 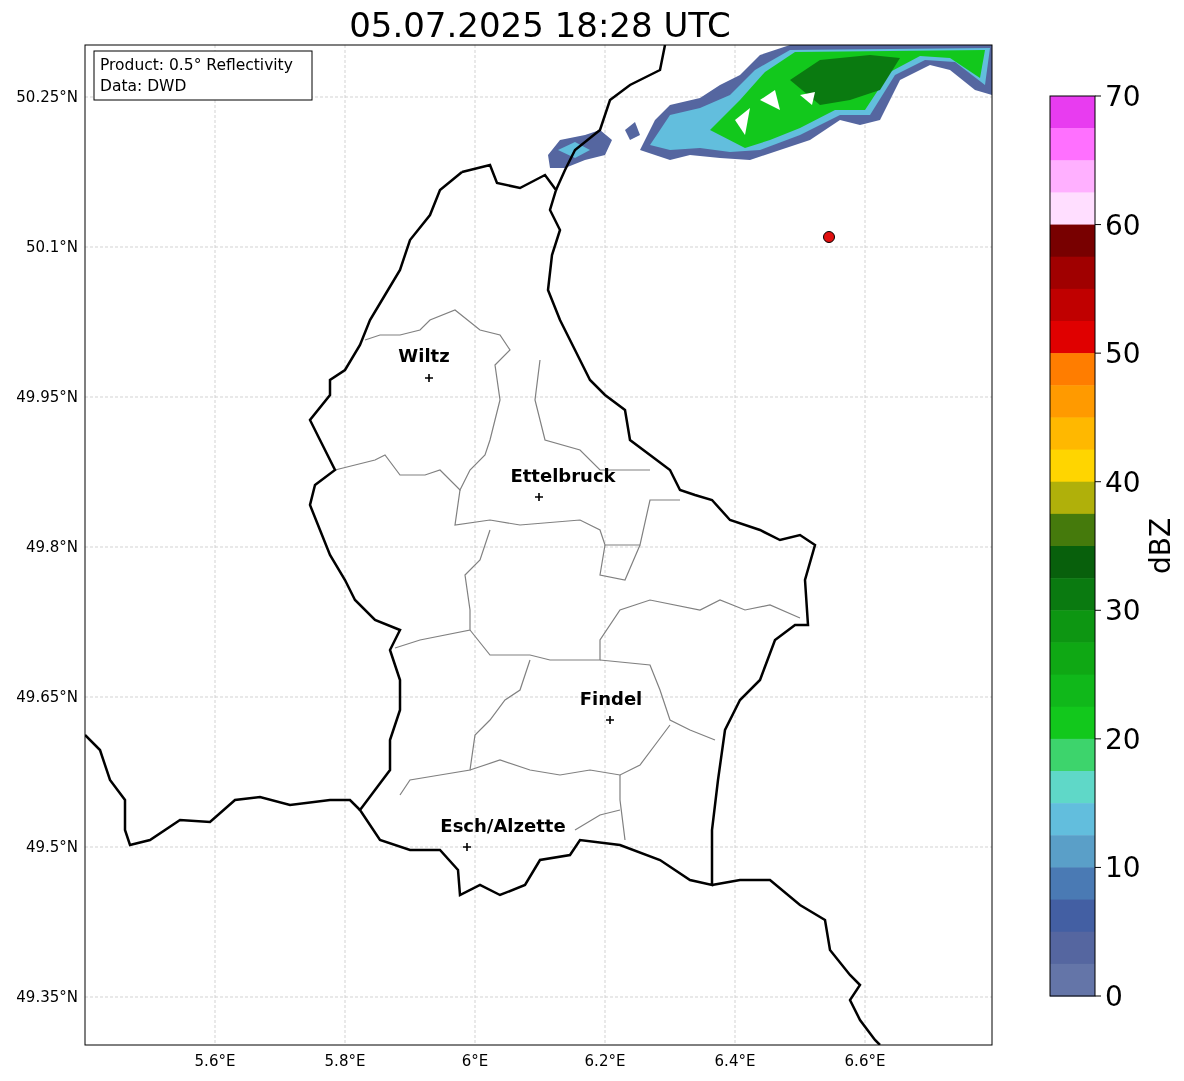 I want to click on marker-dot, so click(x=829, y=237).